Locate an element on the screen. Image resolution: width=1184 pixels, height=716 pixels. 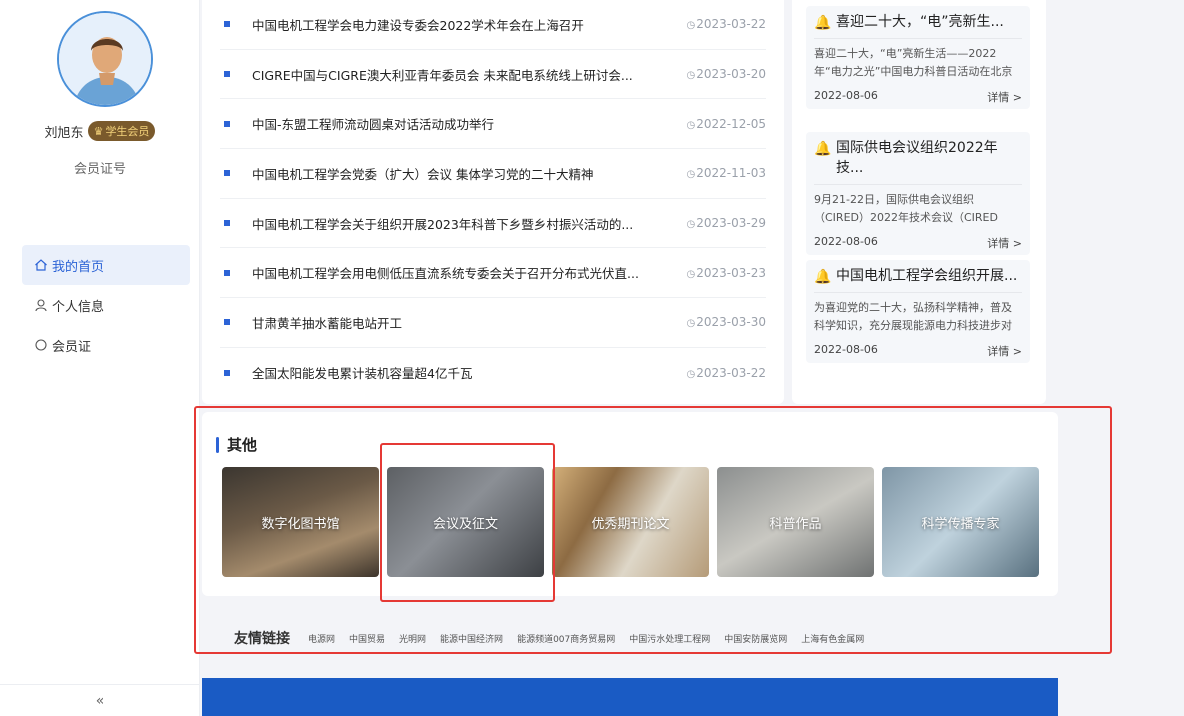
news-title: 中国电机工程学会党委（扩大）会议 集体学习党的二十大精神 is located at coordinates (454, 173).